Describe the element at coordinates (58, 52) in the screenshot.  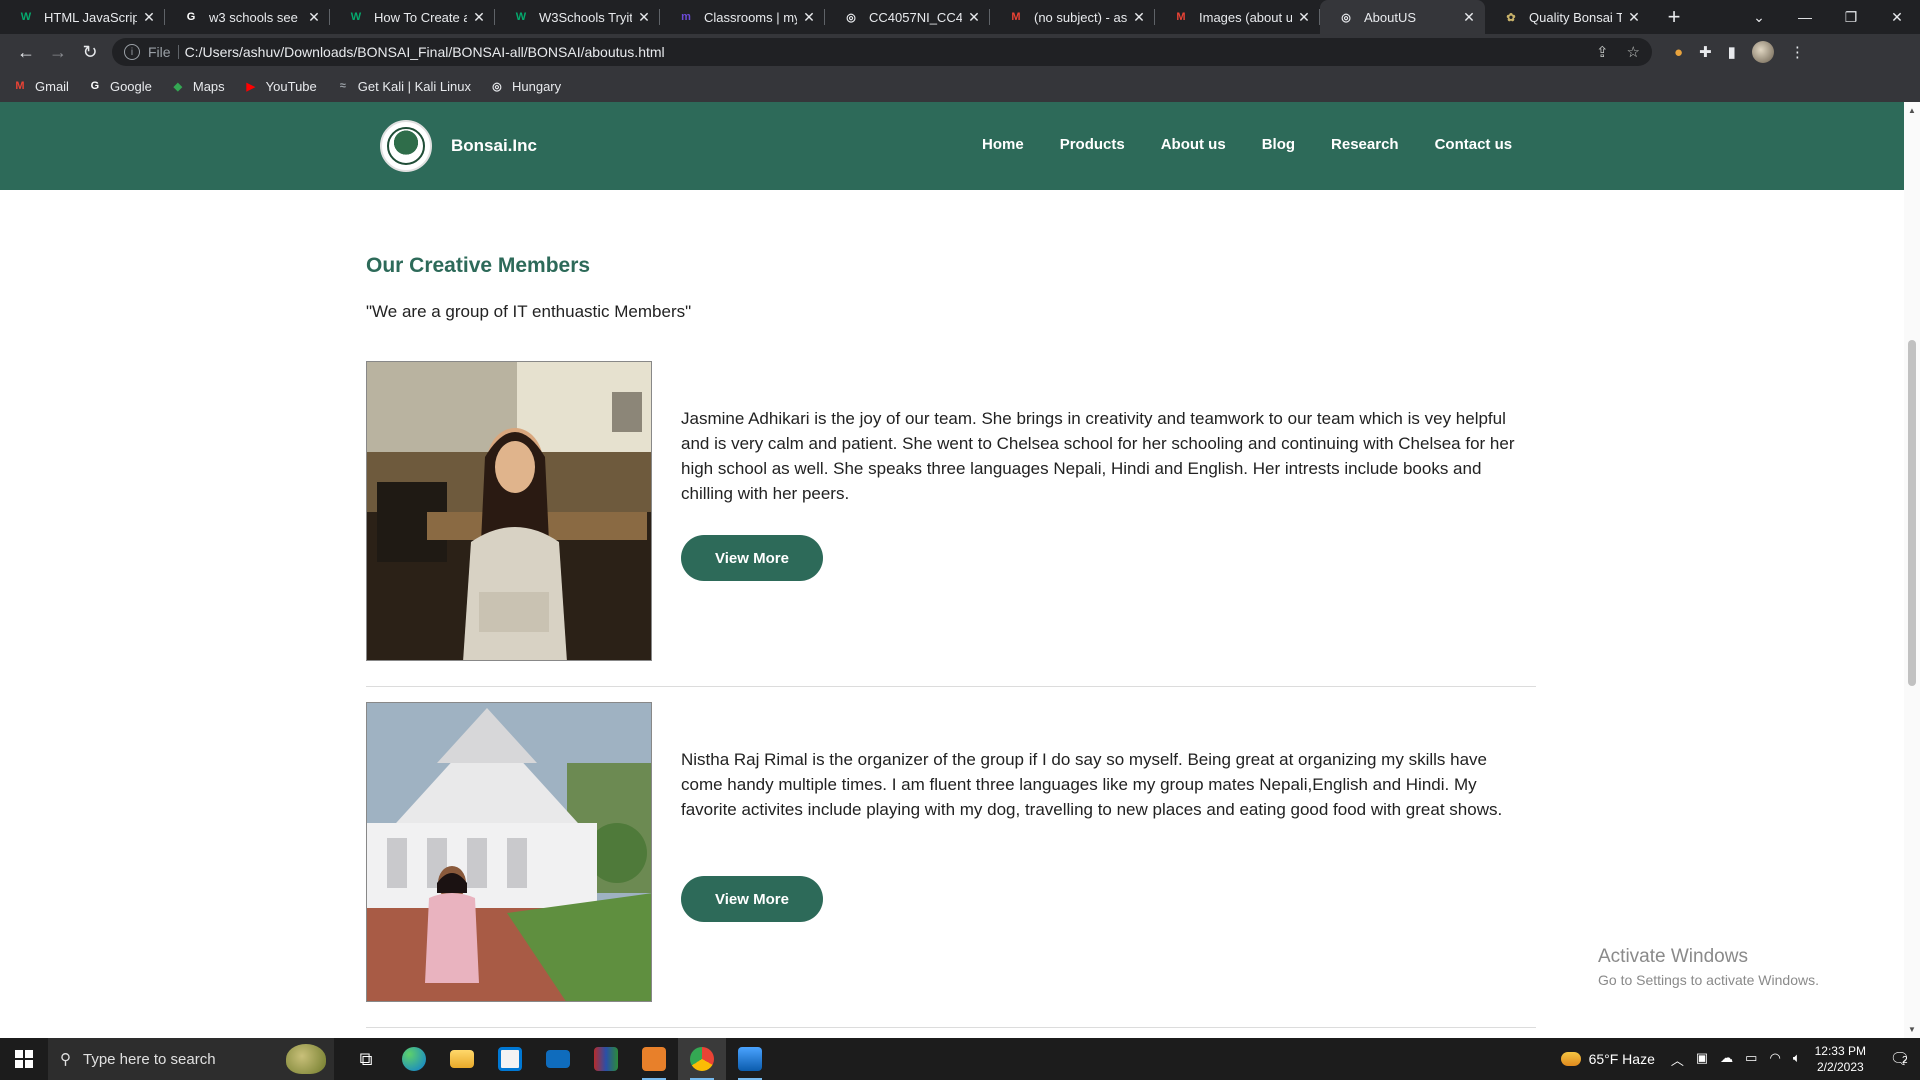
I see `forward-button: →` at that location.